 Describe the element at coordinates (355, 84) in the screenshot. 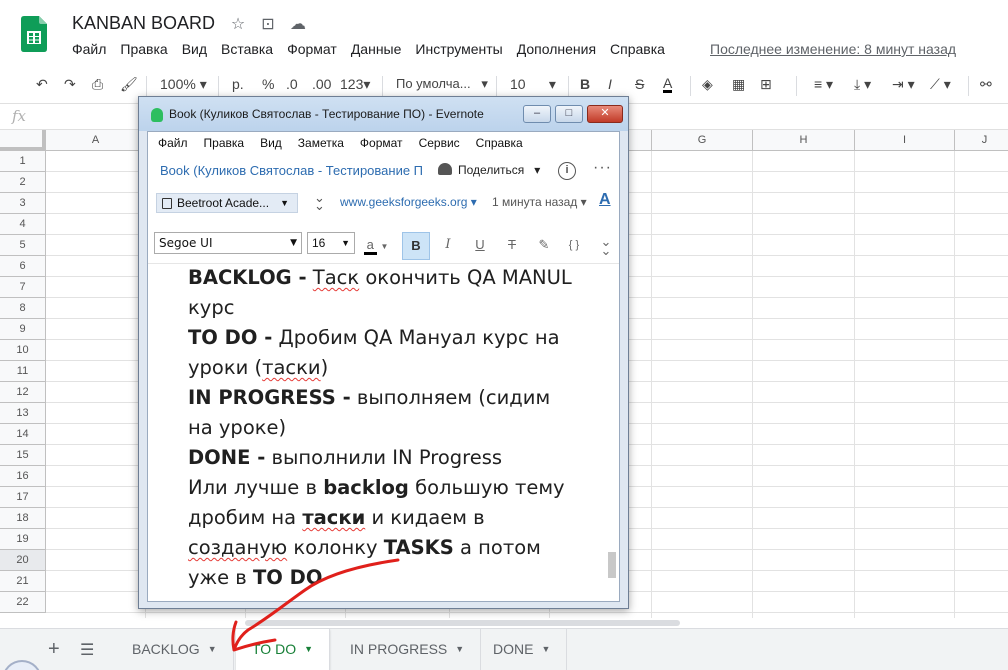

I see `more-formats-select: 123▾` at that location.